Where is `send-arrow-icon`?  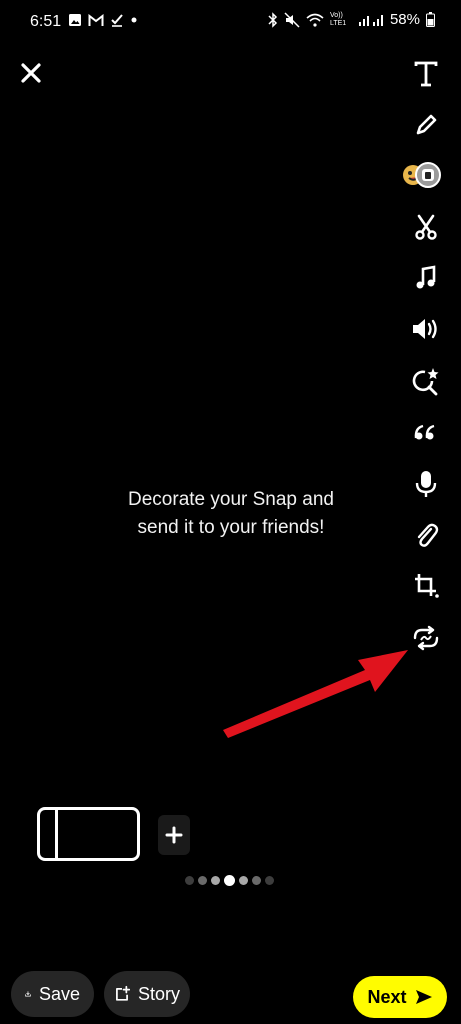
send-arrow-icon is located at coordinates (423, 997).